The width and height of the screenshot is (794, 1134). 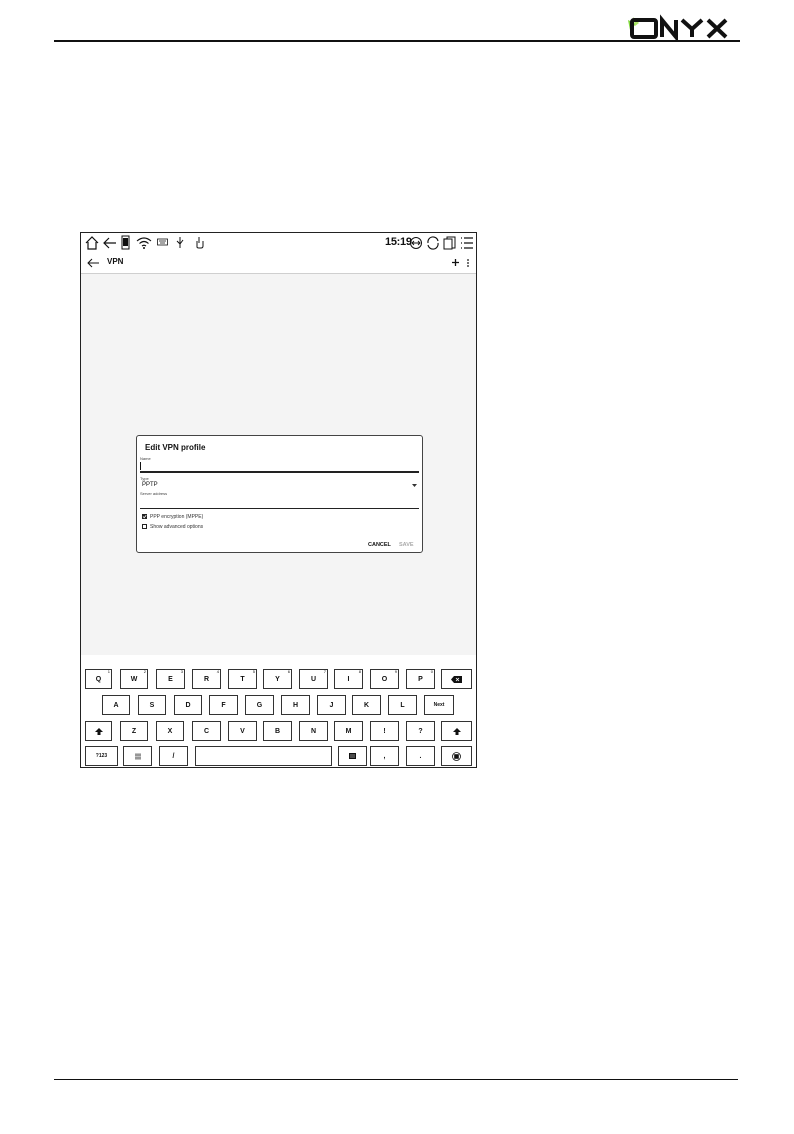 I want to click on screenshot-icon, so click(x=450, y=243).